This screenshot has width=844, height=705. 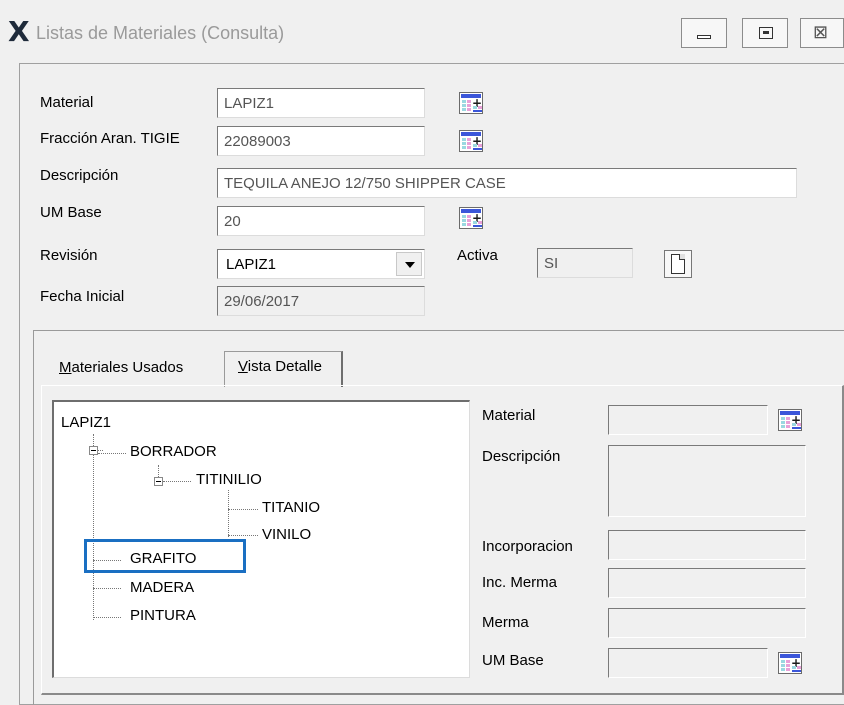 I want to click on um-base-label: UM Base, so click(x=71, y=212).